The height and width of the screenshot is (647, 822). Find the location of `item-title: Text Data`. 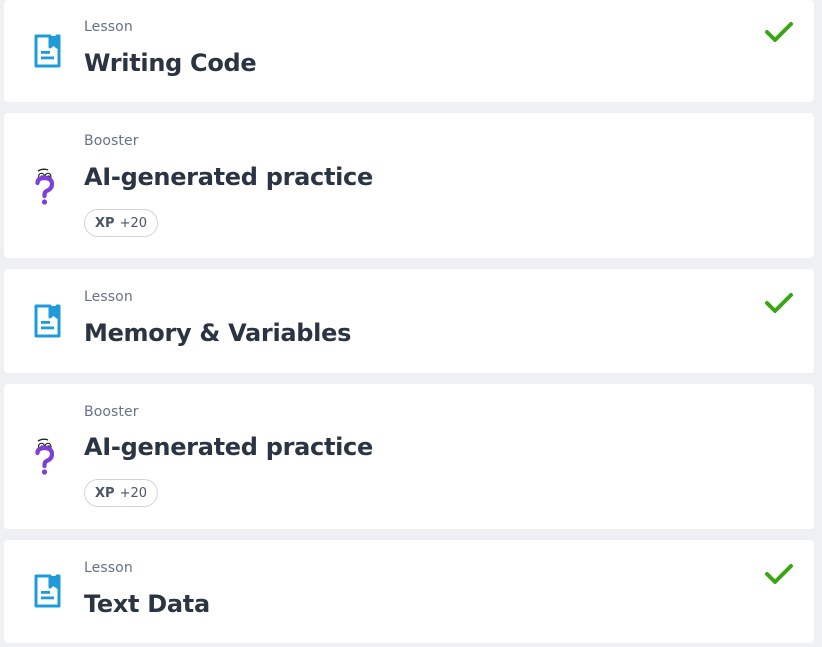

item-title: Text Data is located at coordinates (147, 604).